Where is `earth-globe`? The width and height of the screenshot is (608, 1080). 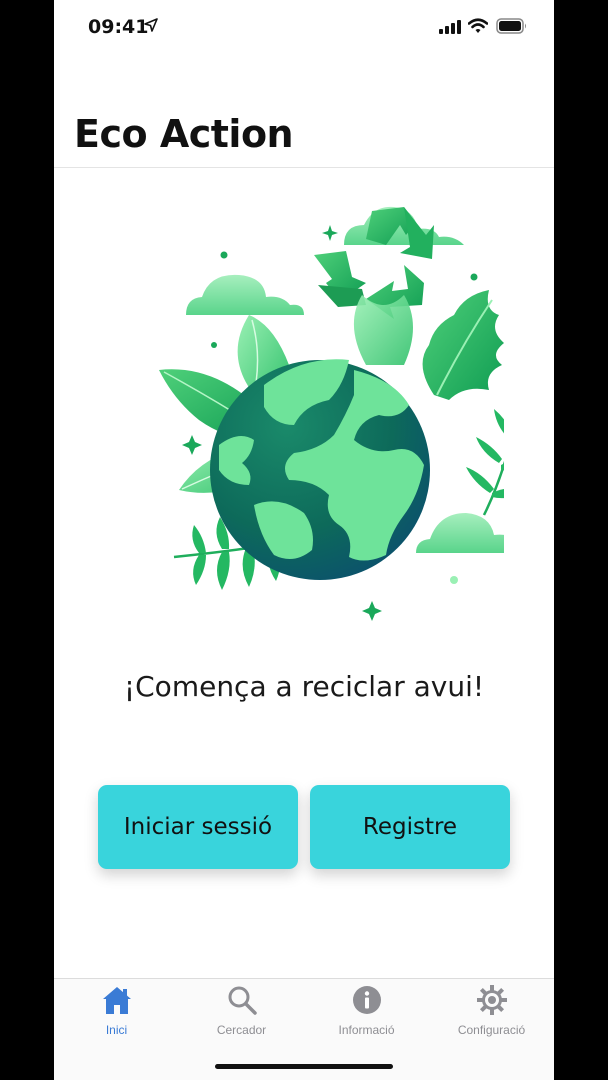
earth-globe is located at coordinates (320, 469).